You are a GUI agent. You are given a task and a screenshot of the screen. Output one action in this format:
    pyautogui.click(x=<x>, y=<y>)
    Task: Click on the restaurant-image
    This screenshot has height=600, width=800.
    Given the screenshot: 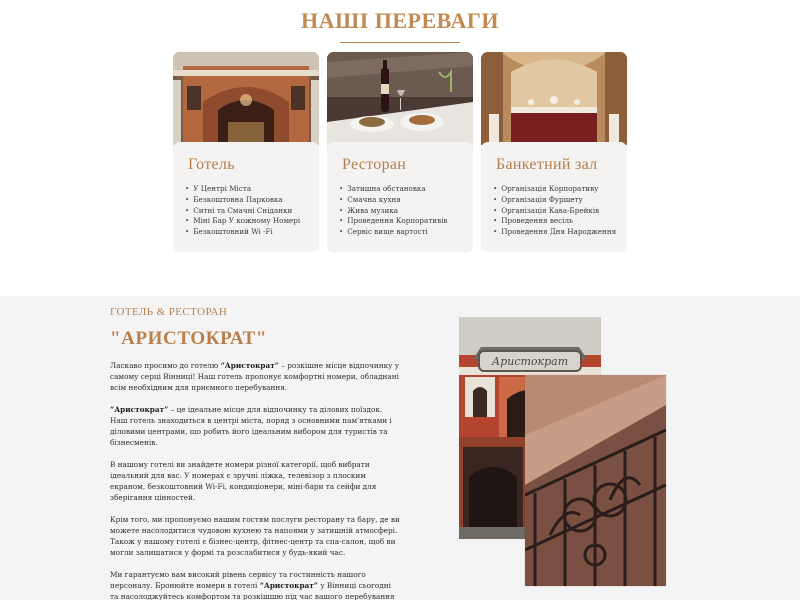 What is the action you would take?
    pyautogui.click(x=400, y=98)
    